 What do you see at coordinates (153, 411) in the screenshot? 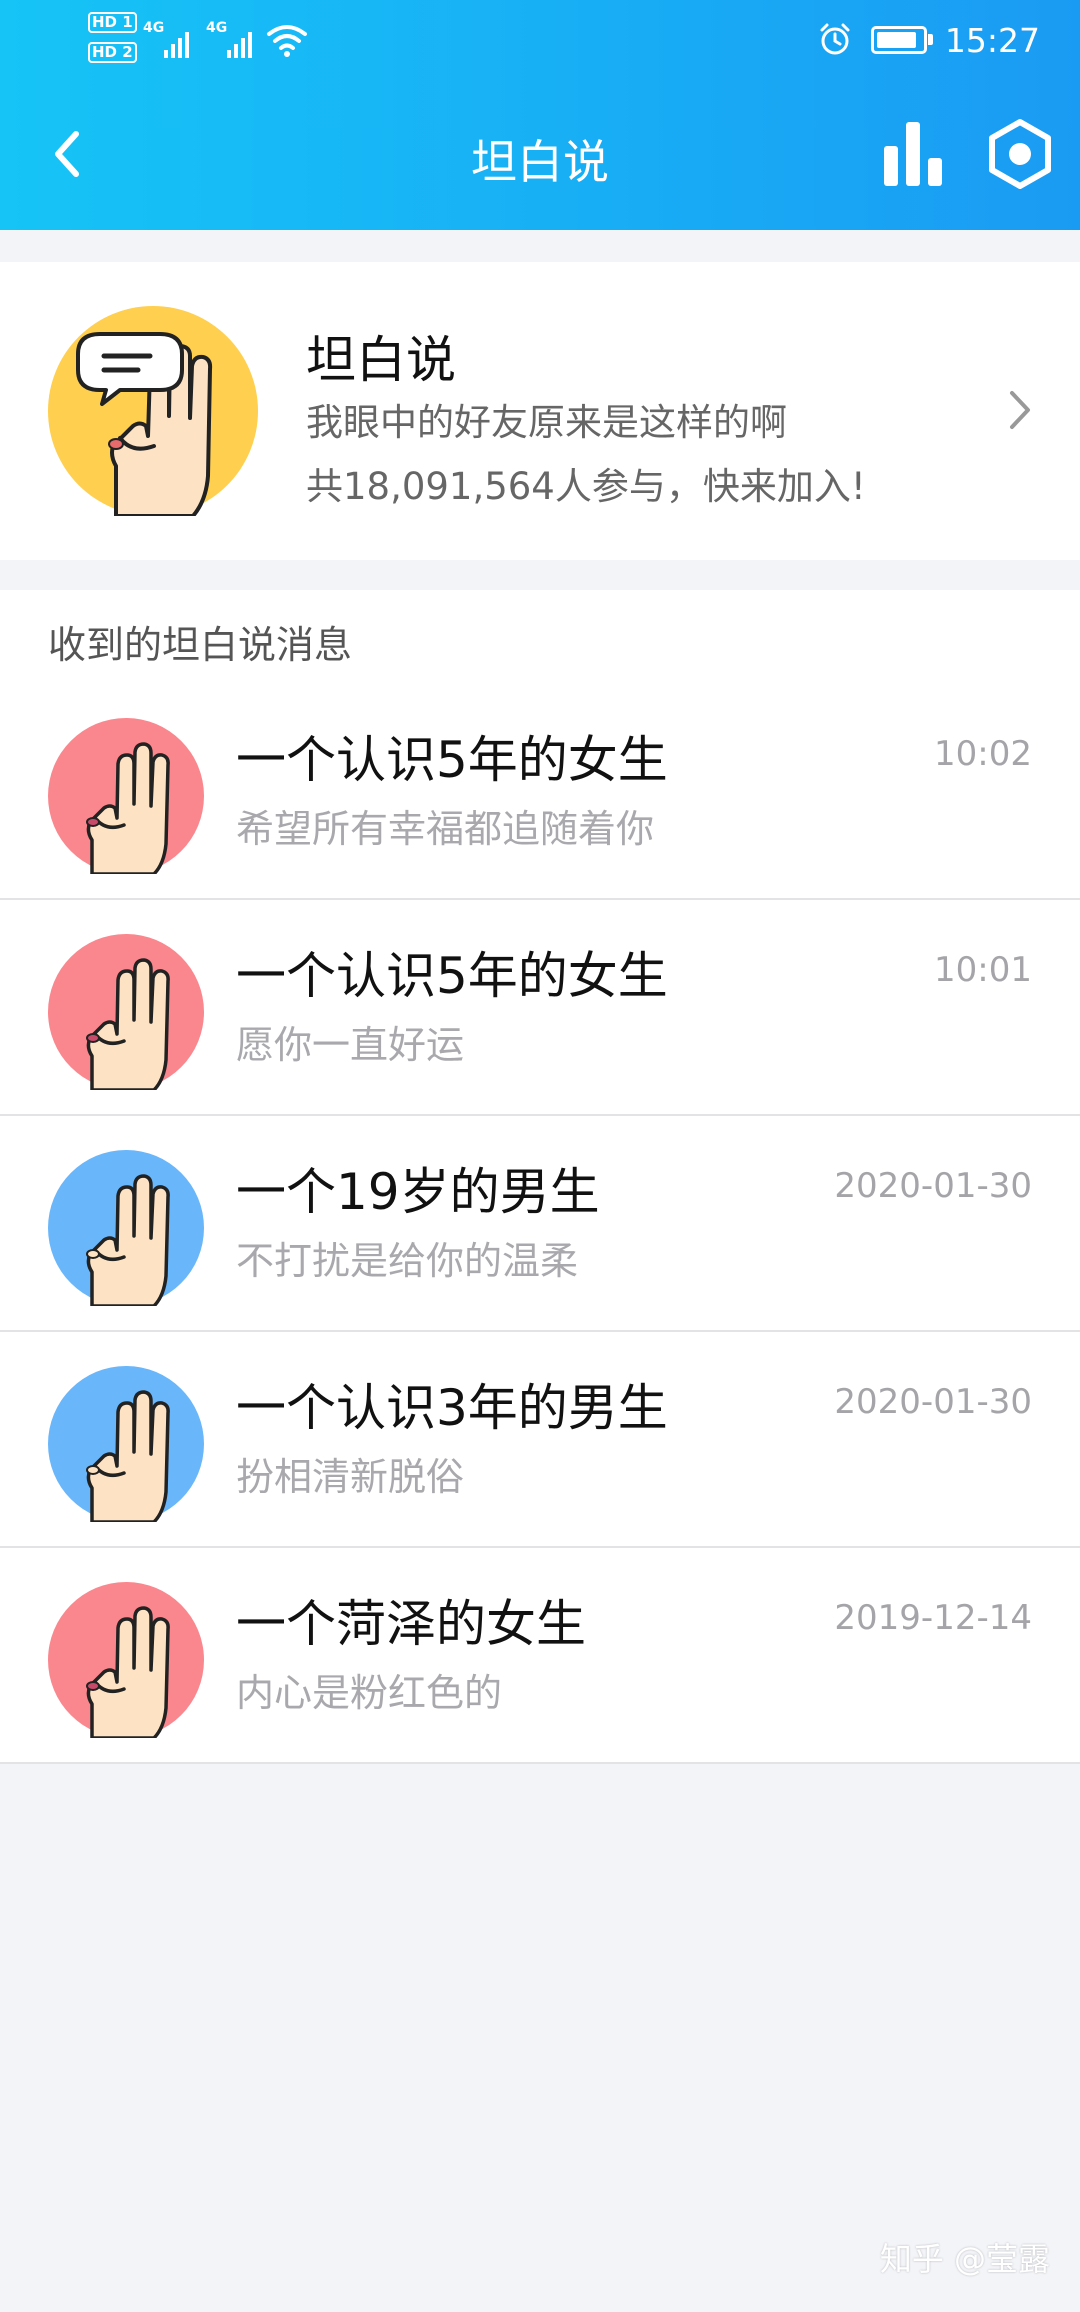
I see `tanbaishuo-logo-icon` at bounding box center [153, 411].